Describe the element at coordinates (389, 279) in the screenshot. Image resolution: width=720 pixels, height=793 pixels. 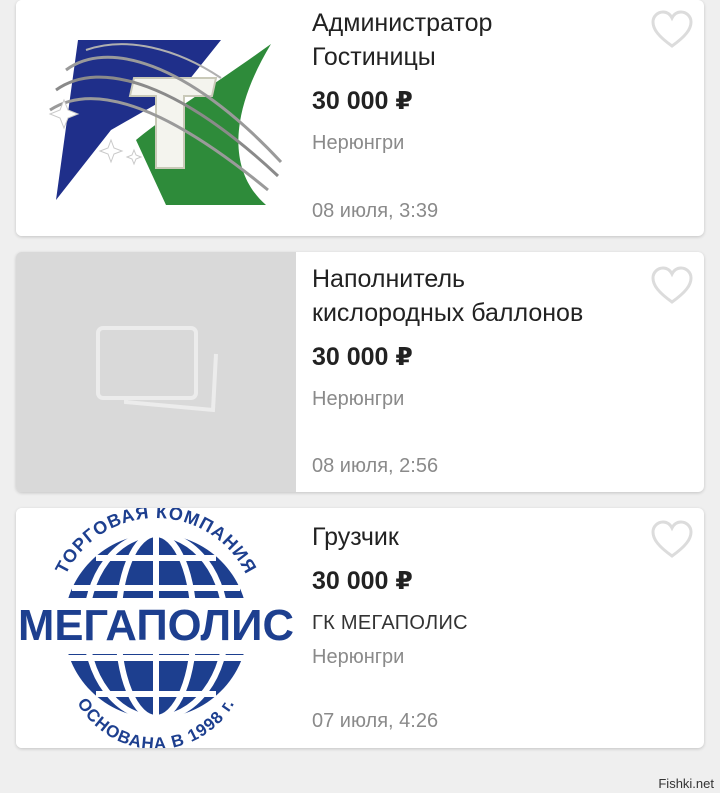
I see `listing-title-line: Наполнитель` at that location.